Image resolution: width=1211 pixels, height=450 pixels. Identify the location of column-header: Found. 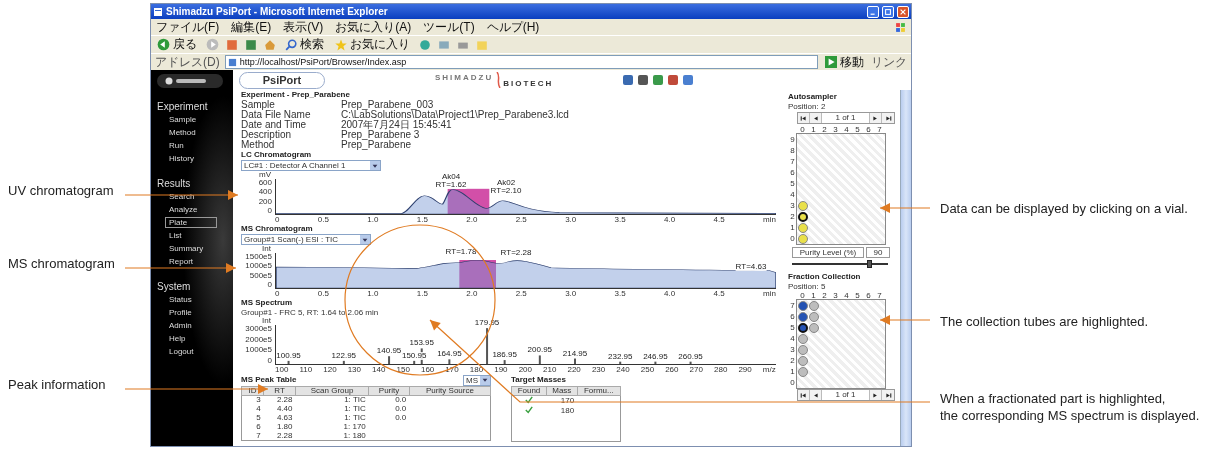
(529, 391).